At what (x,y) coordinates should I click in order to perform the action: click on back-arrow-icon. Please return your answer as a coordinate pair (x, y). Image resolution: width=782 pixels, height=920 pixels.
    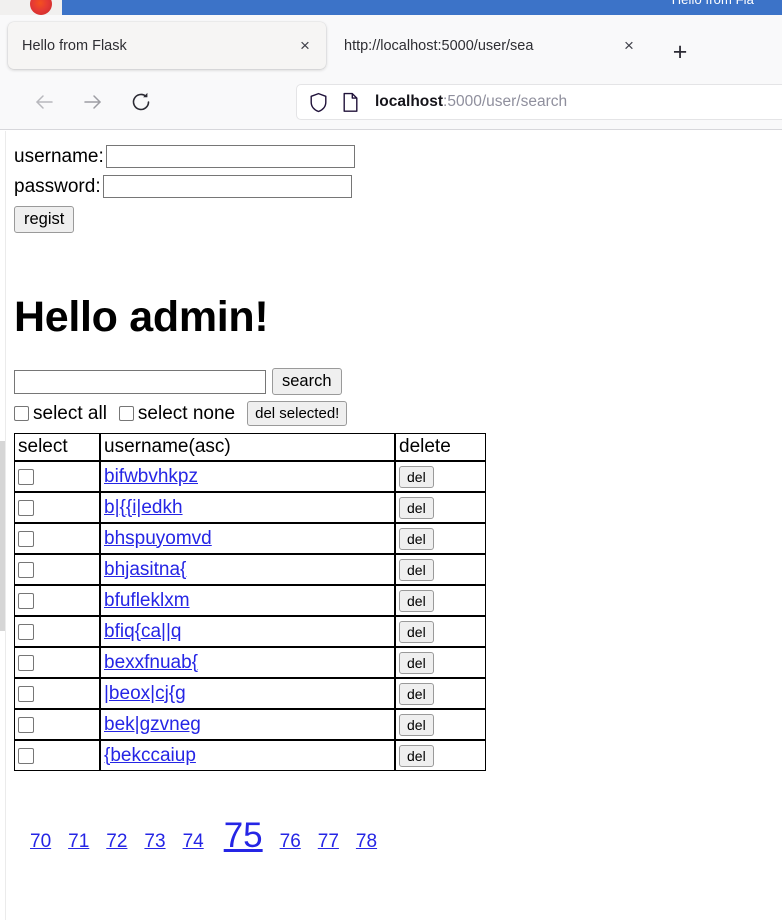
    Looking at the image, I should click on (44, 102).